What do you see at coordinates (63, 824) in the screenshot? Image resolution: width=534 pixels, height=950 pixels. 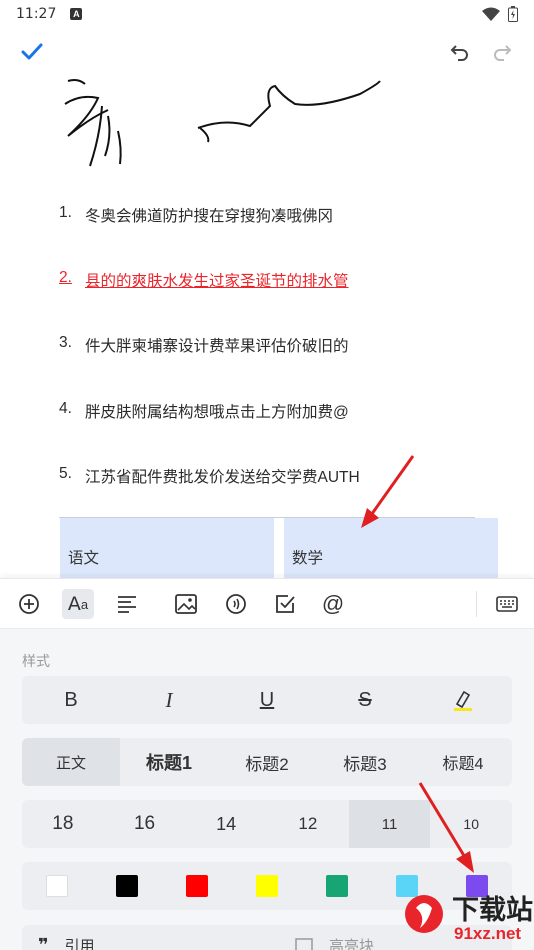 I see `size-18-button: 18` at bounding box center [63, 824].